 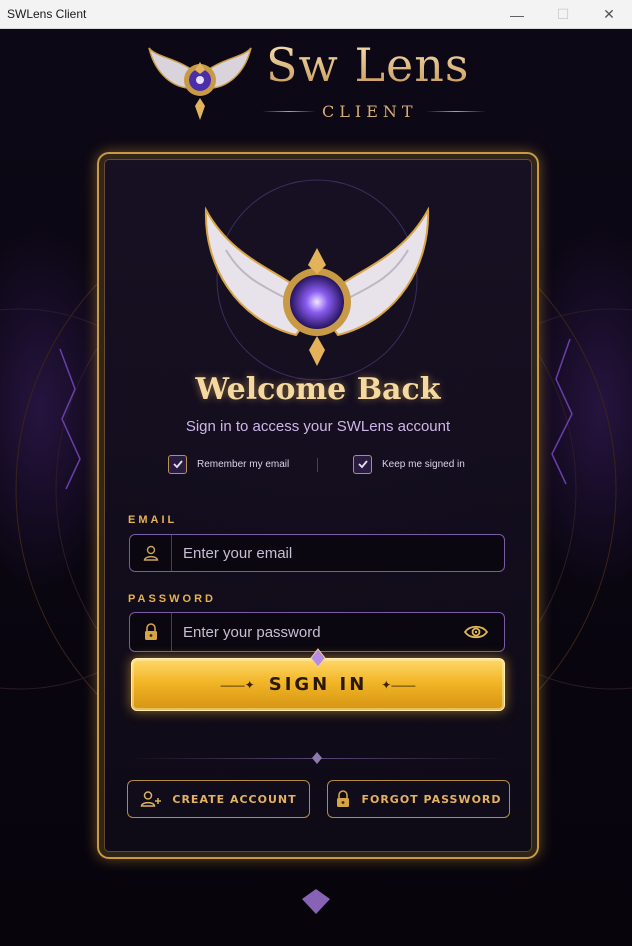 I want to click on brand-subtitle: CLIENT, so click(x=370, y=111).